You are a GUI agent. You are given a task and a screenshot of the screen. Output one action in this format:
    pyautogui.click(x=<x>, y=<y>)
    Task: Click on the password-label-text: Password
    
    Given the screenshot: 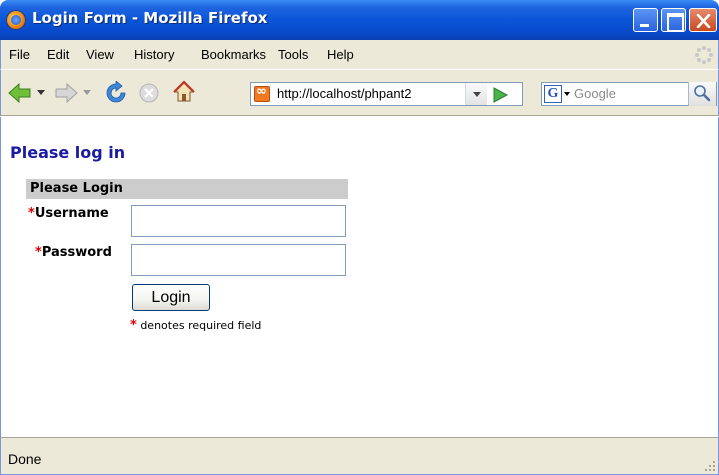 What is the action you would take?
    pyautogui.click(x=76, y=252)
    